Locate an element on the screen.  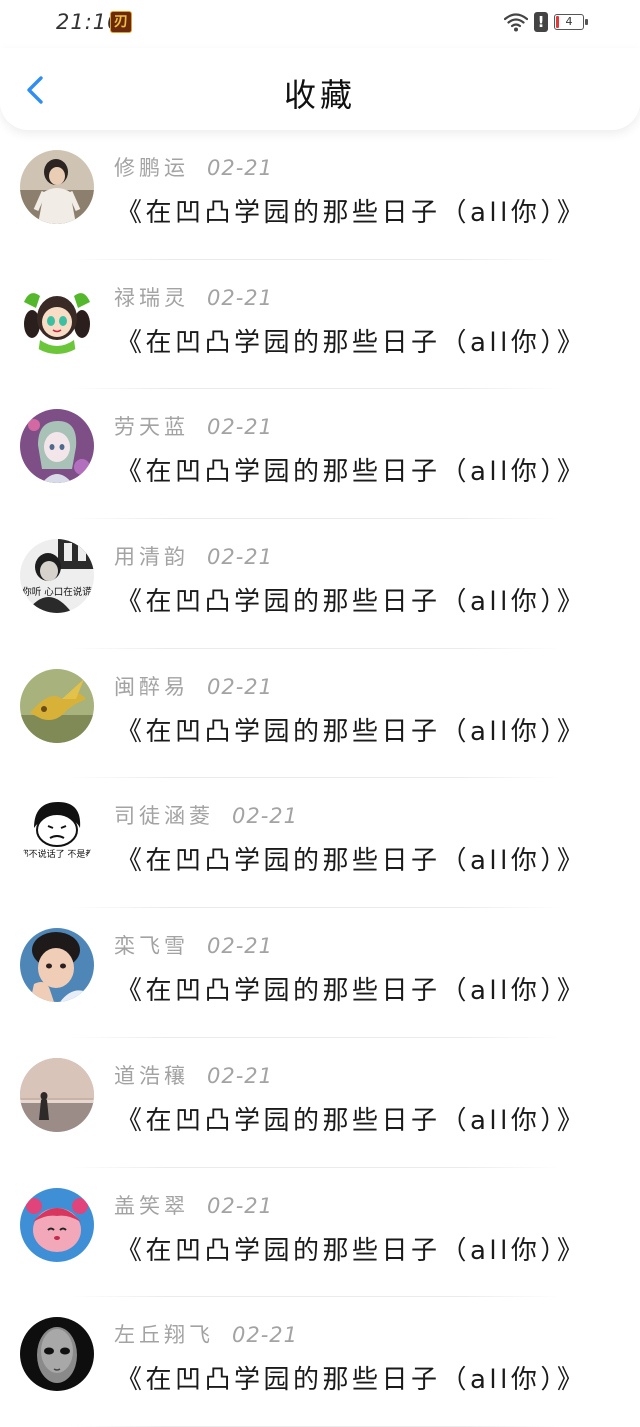
item-meta: 道浩穰 02-21 is located at coordinates (193, 1075).